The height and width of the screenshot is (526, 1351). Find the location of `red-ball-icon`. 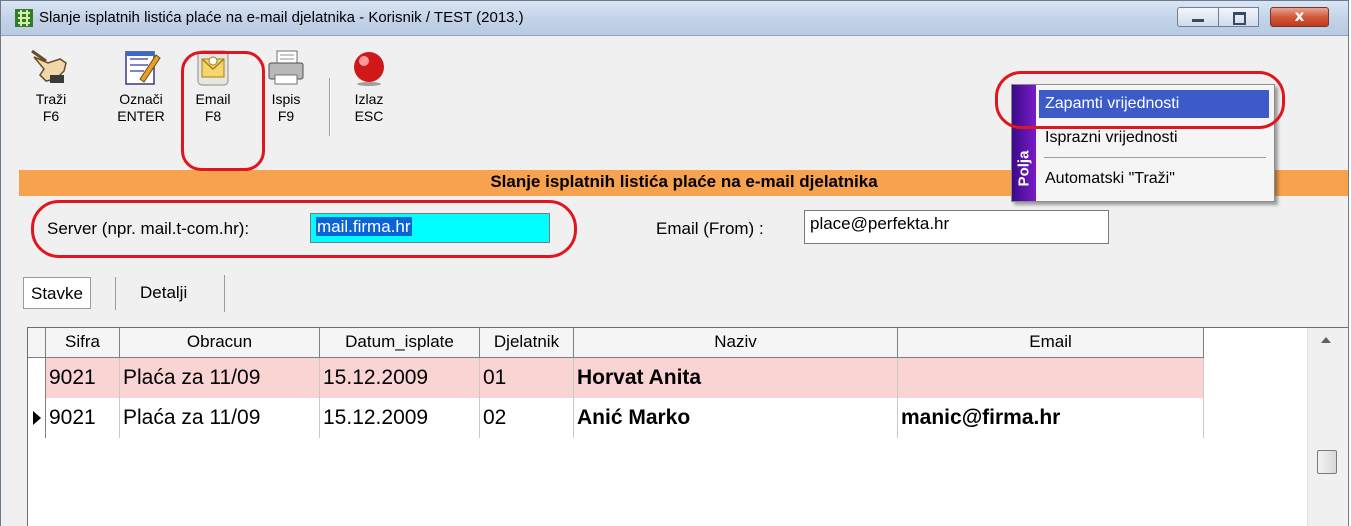

red-ball-icon is located at coordinates (369, 69).